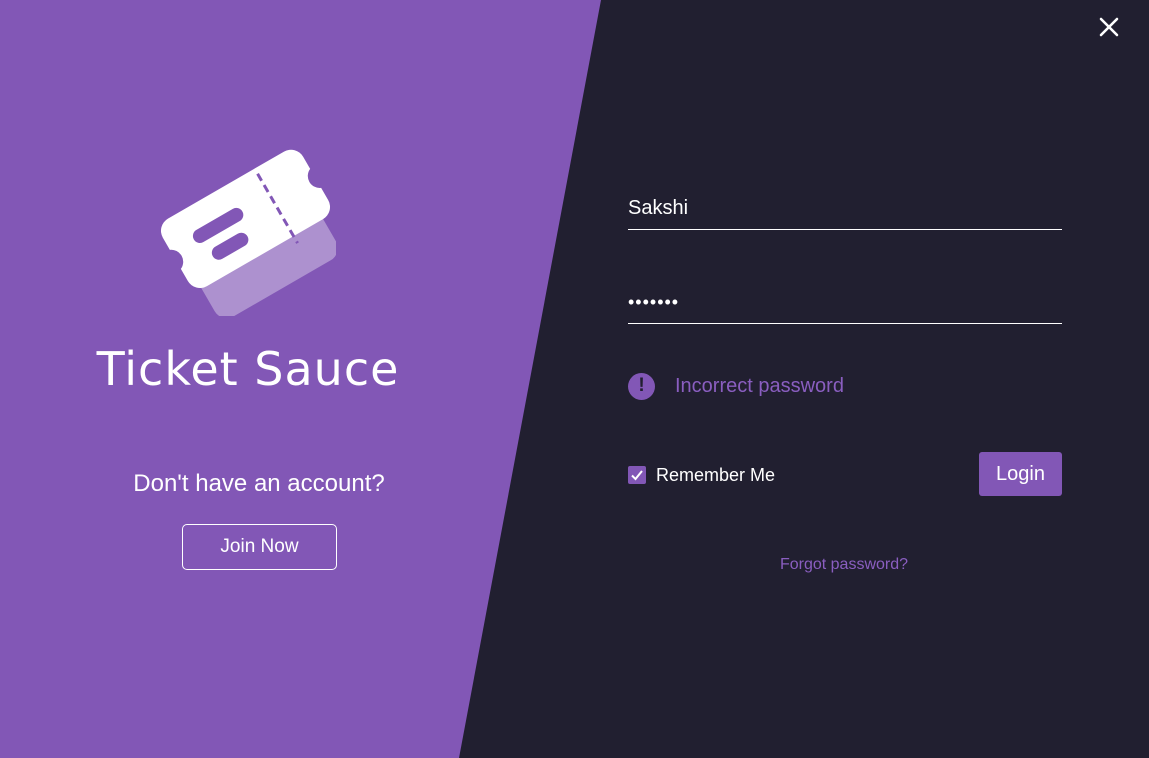  I want to click on error-message: ! Incorrect password, so click(736, 386).